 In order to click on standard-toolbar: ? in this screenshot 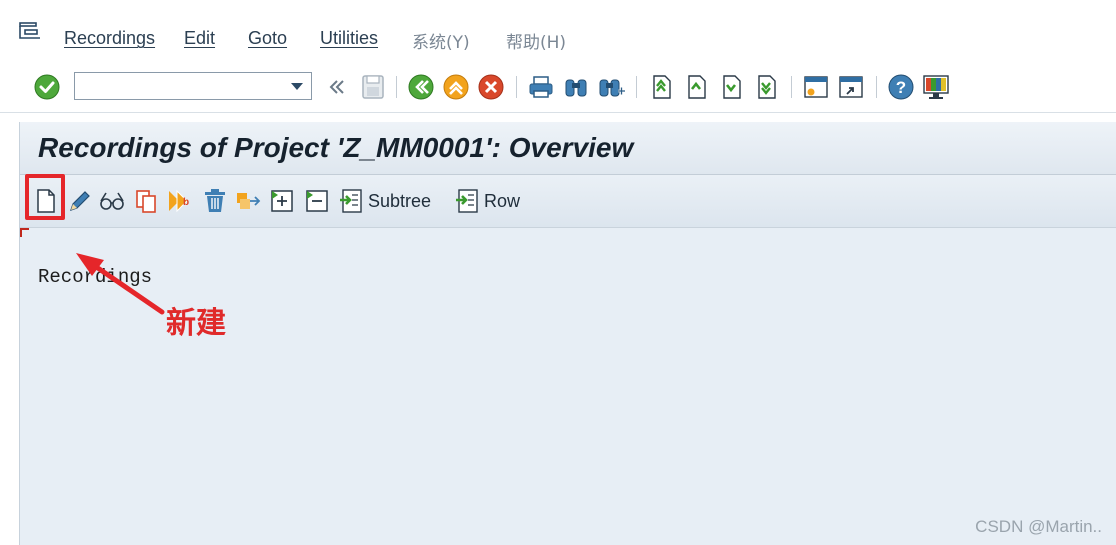, I will do `click(558, 87)`.